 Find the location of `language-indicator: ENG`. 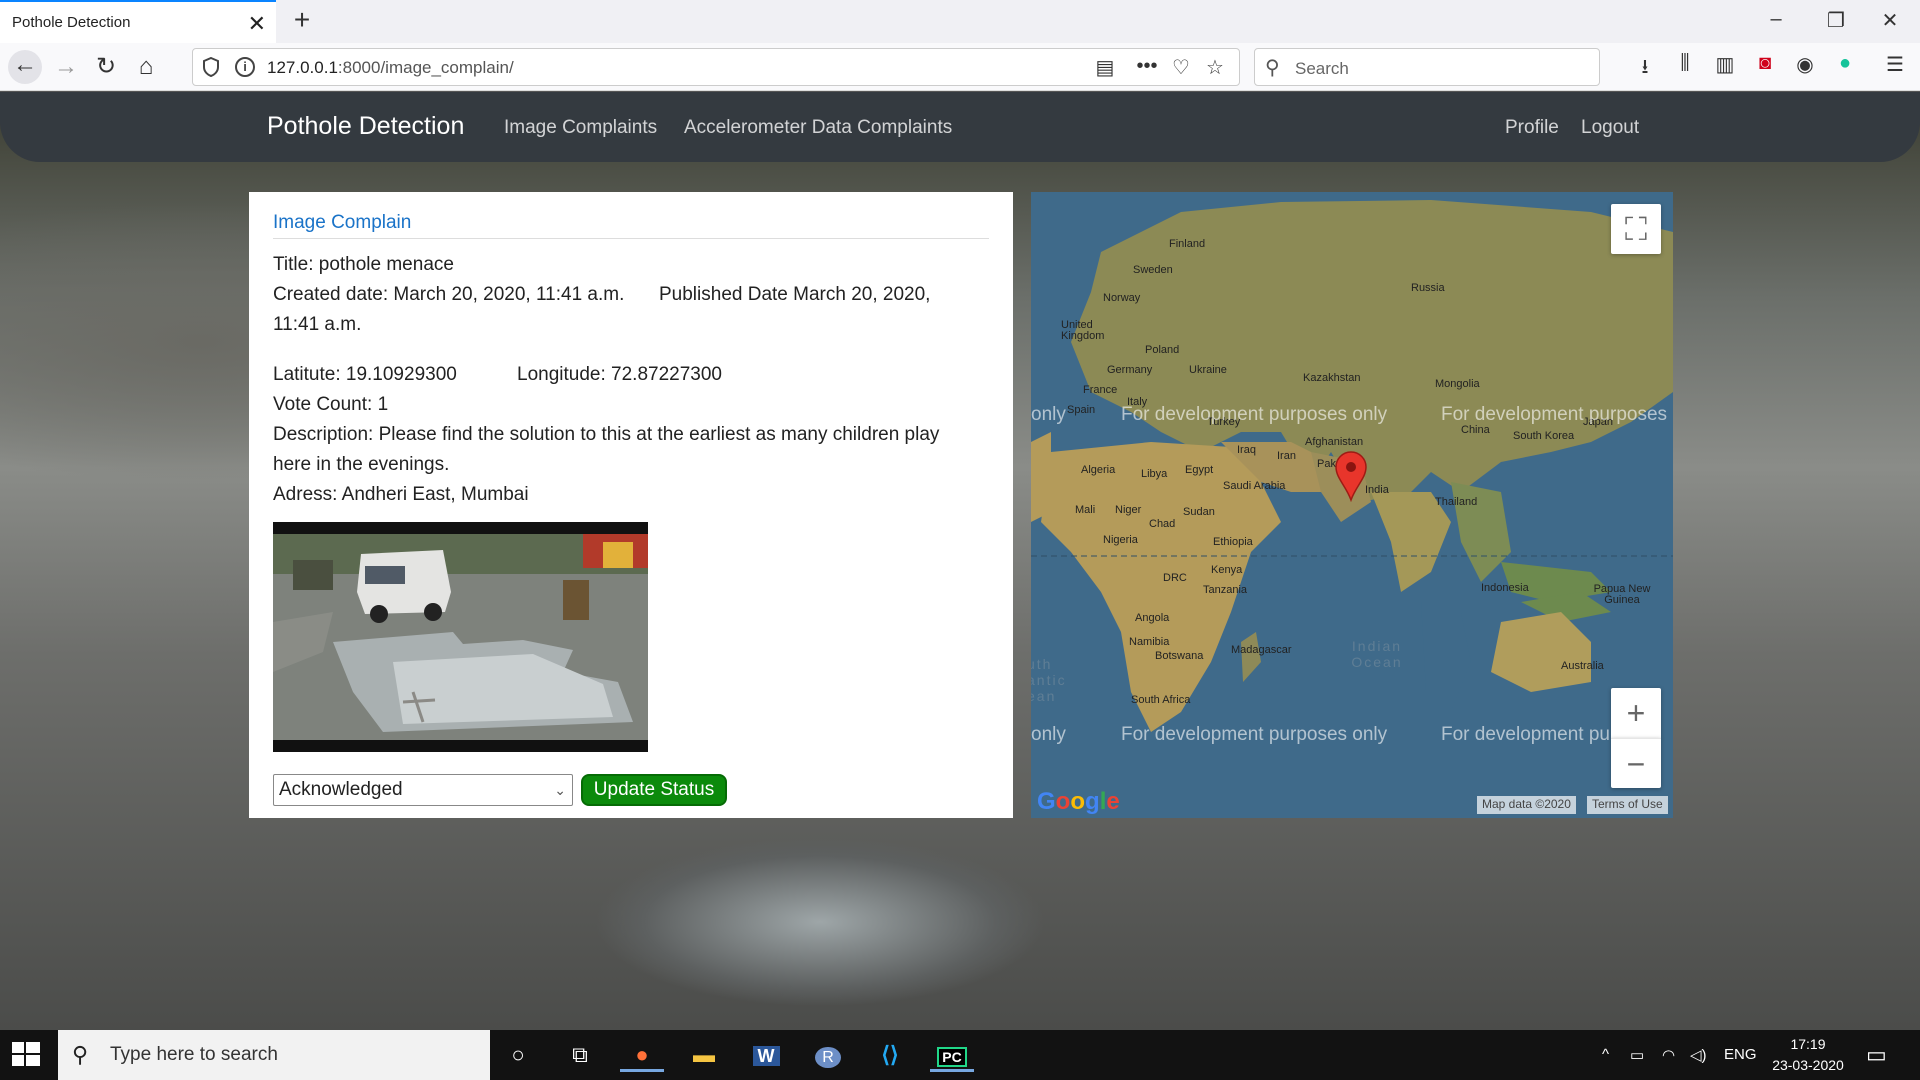

language-indicator: ENG is located at coordinates (1740, 1054).